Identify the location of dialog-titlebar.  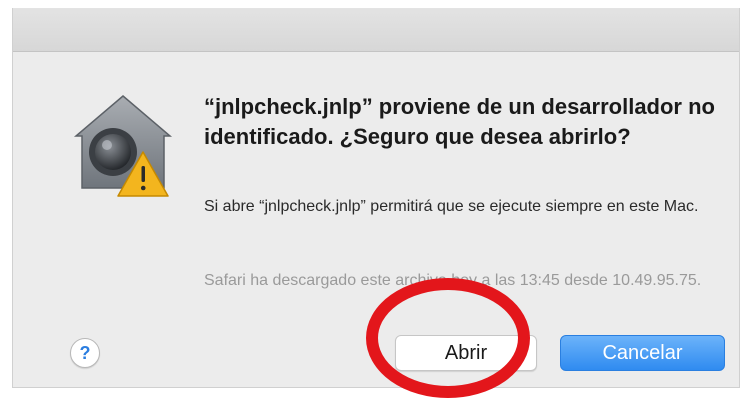
(376, 30).